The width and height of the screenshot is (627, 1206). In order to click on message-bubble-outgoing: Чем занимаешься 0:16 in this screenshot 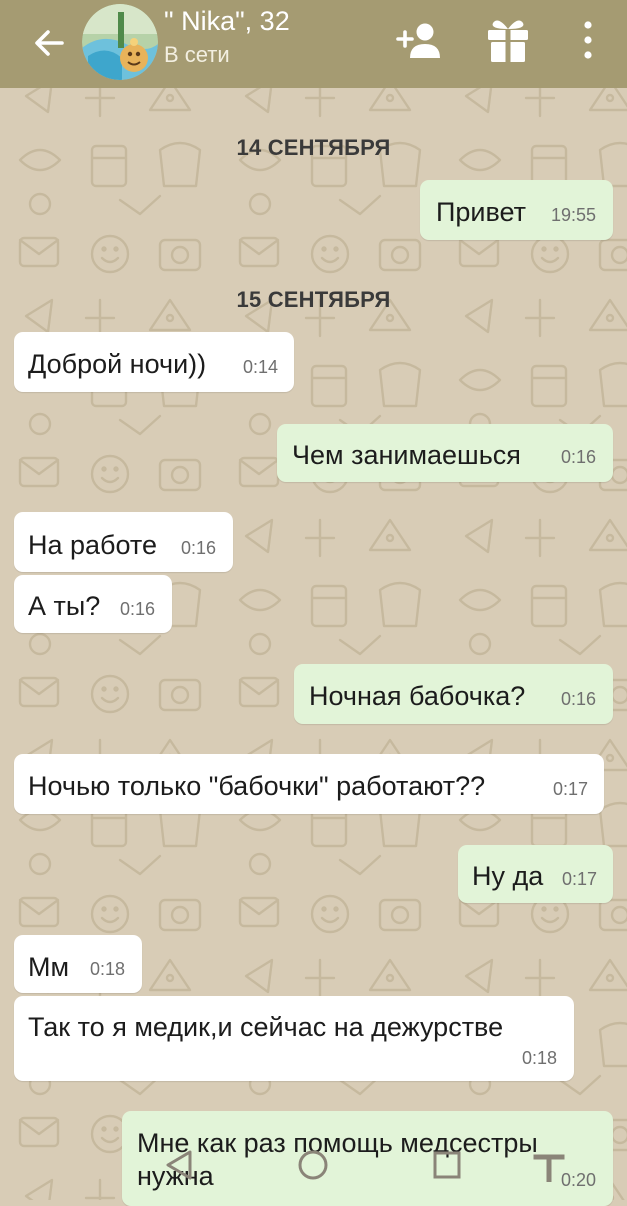, I will do `click(445, 453)`.